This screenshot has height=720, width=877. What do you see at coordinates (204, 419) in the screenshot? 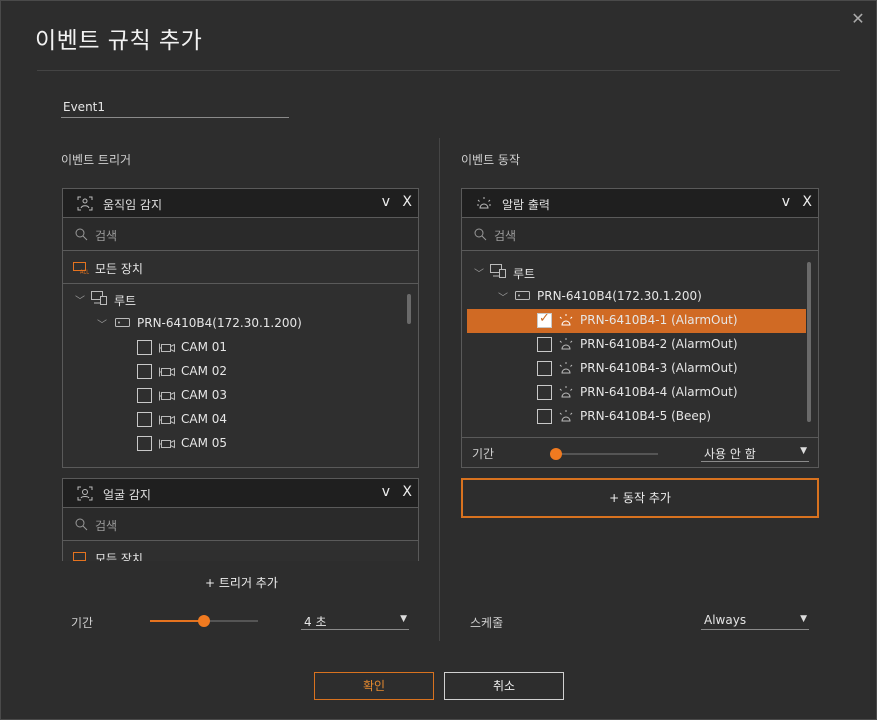
I see `camera-label: CAM 04` at bounding box center [204, 419].